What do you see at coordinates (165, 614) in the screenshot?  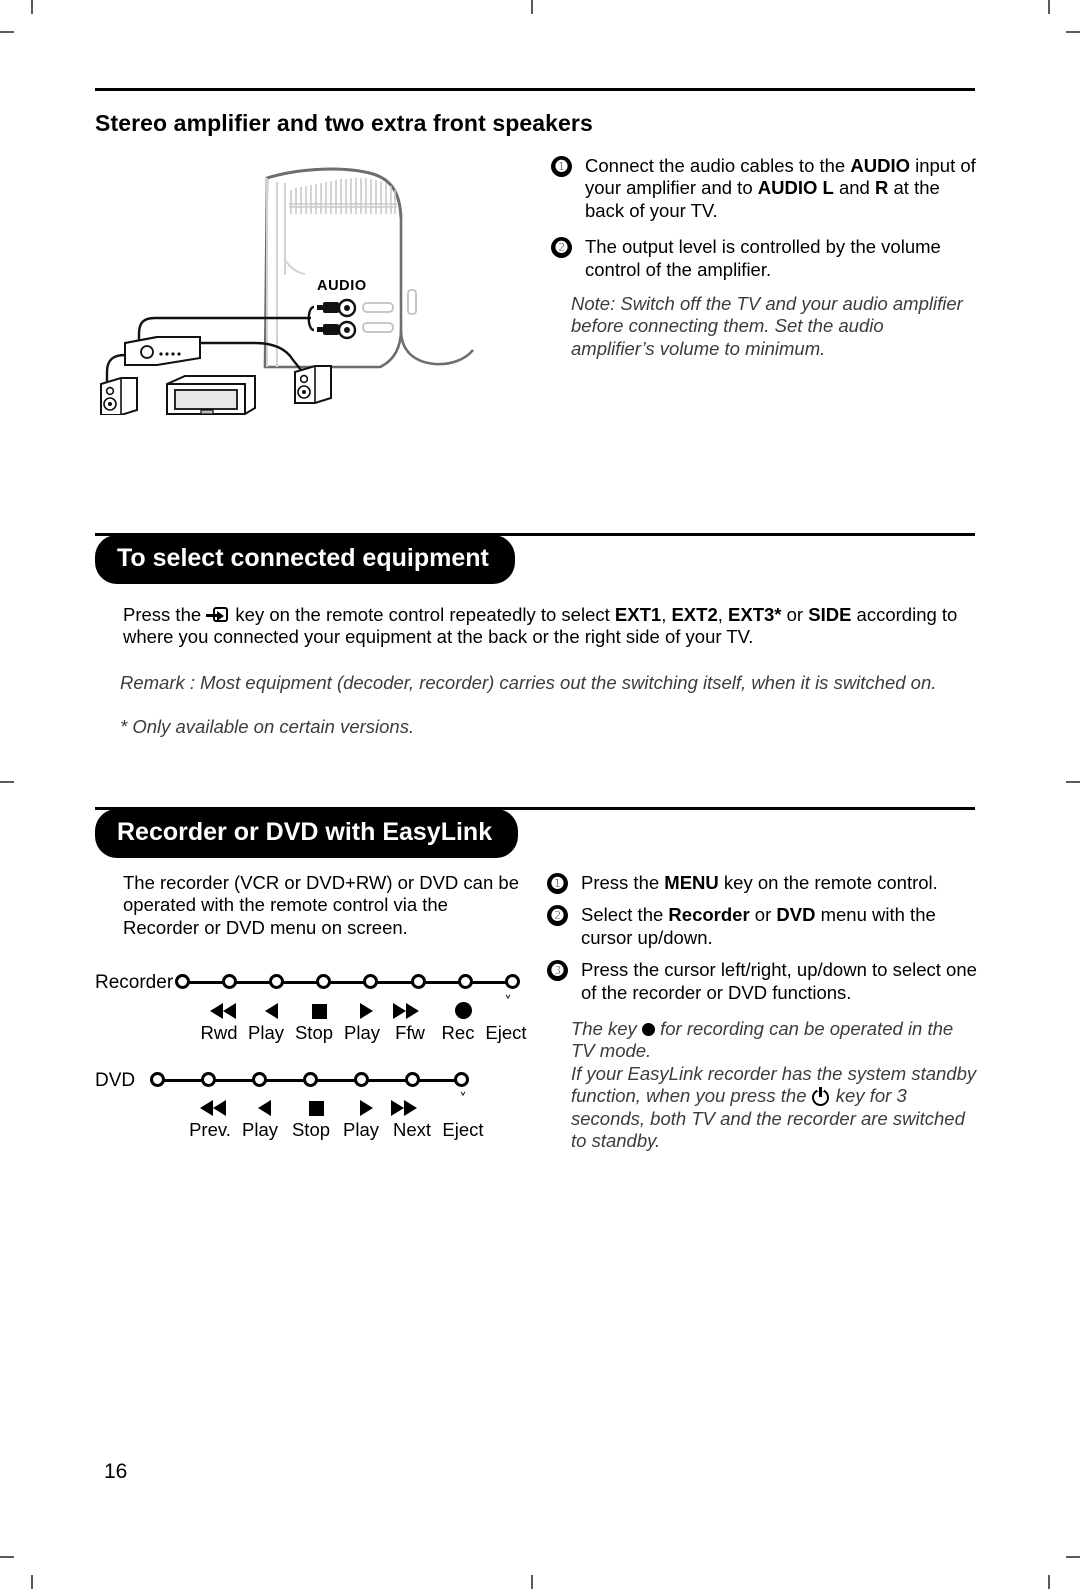 I see `section2-body-pre: Press the` at bounding box center [165, 614].